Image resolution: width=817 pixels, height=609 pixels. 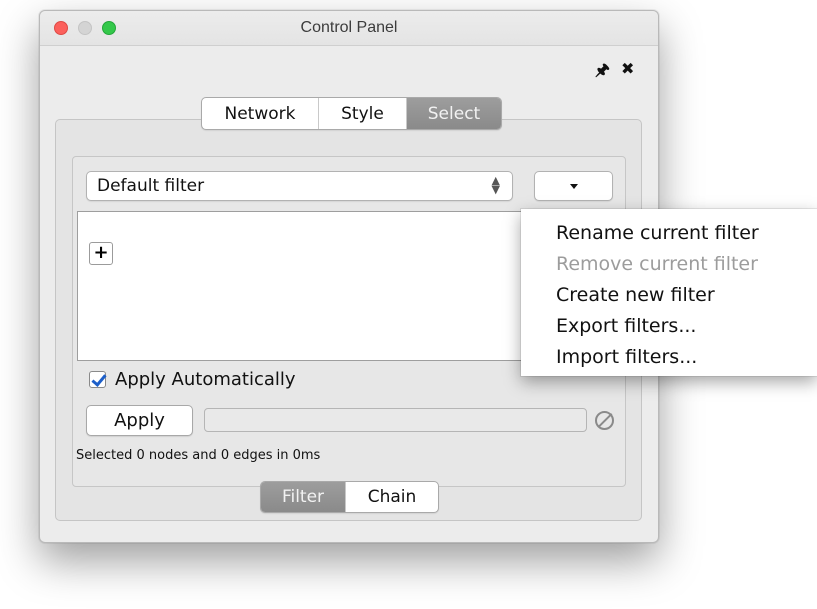 I want to click on menu-item-remove-filter: Remove current filter, so click(x=657, y=264).